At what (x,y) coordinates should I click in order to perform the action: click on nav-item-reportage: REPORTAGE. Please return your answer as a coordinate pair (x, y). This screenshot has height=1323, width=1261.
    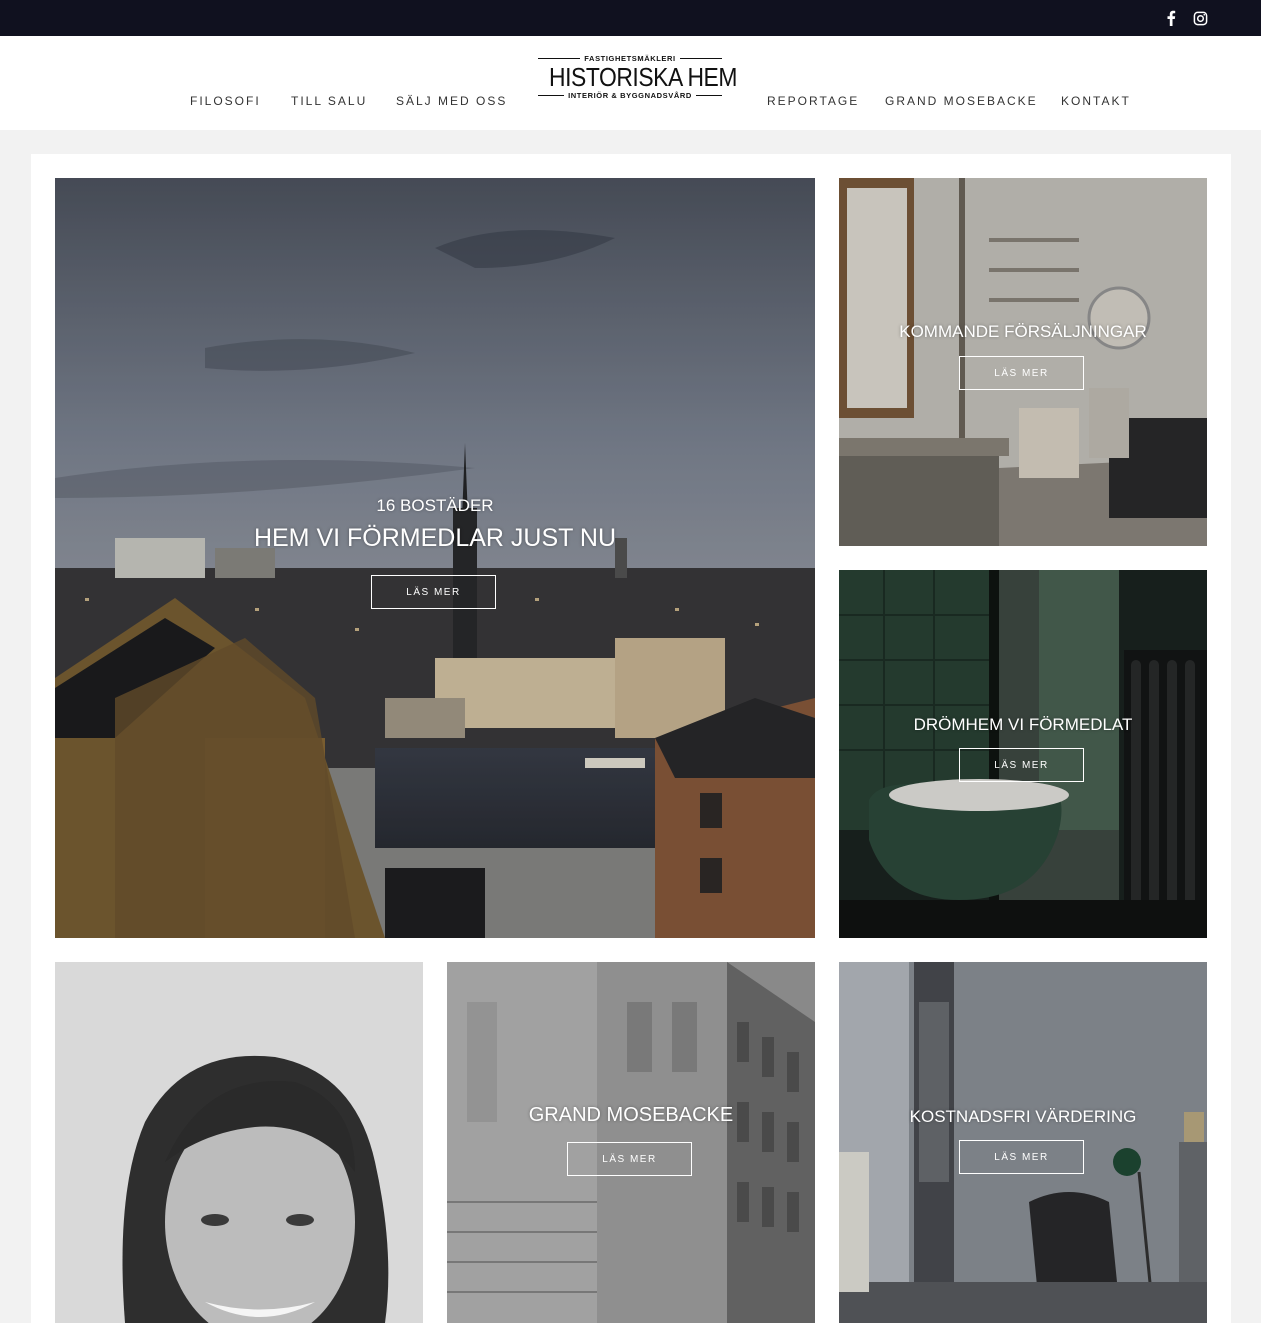
    Looking at the image, I should click on (813, 101).